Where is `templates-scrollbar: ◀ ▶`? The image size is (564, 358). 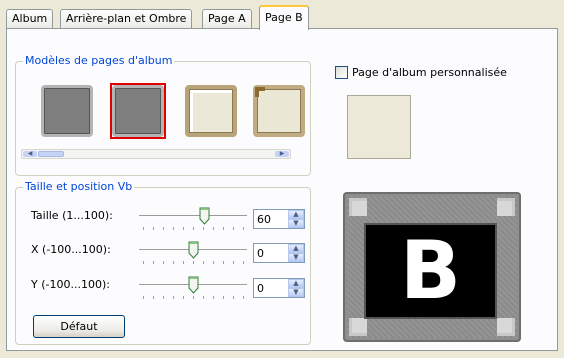
templates-scrollbar: ◀ ▶ is located at coordinates (156, 154).